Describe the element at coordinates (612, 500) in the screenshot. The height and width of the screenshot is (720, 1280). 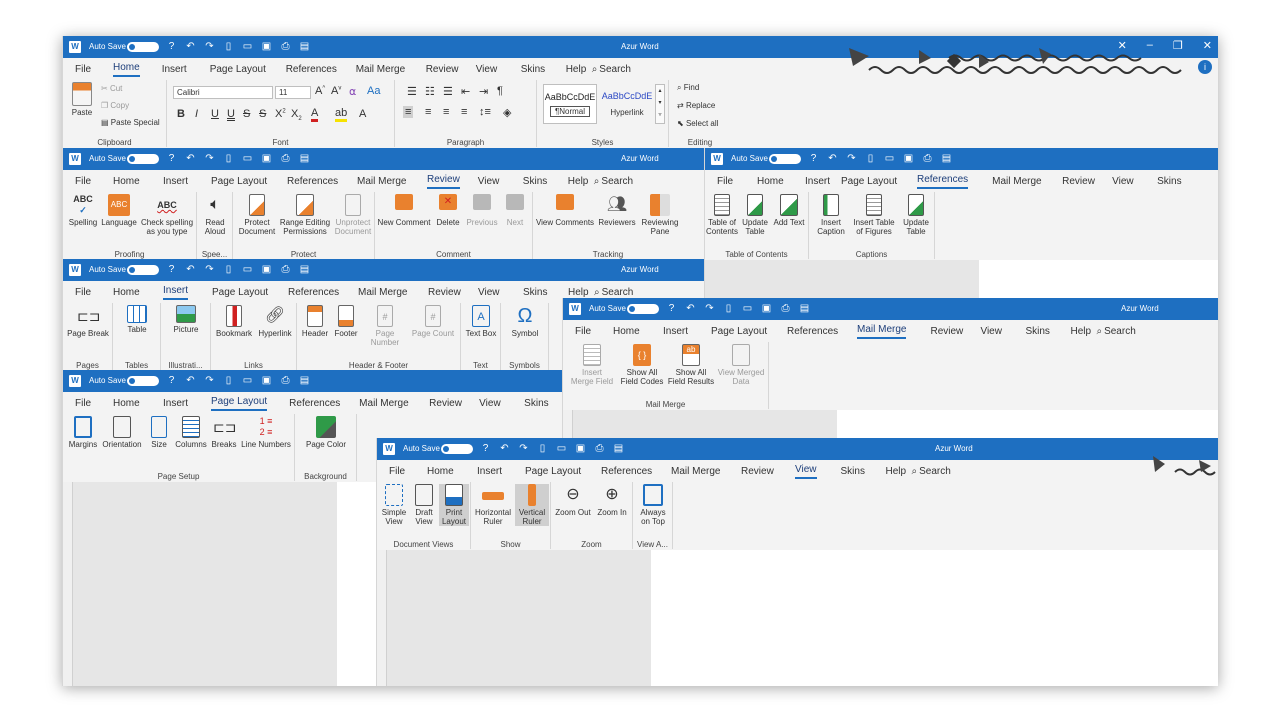
I see `zoom-in-button: ⊕ Zoom In` at that location.